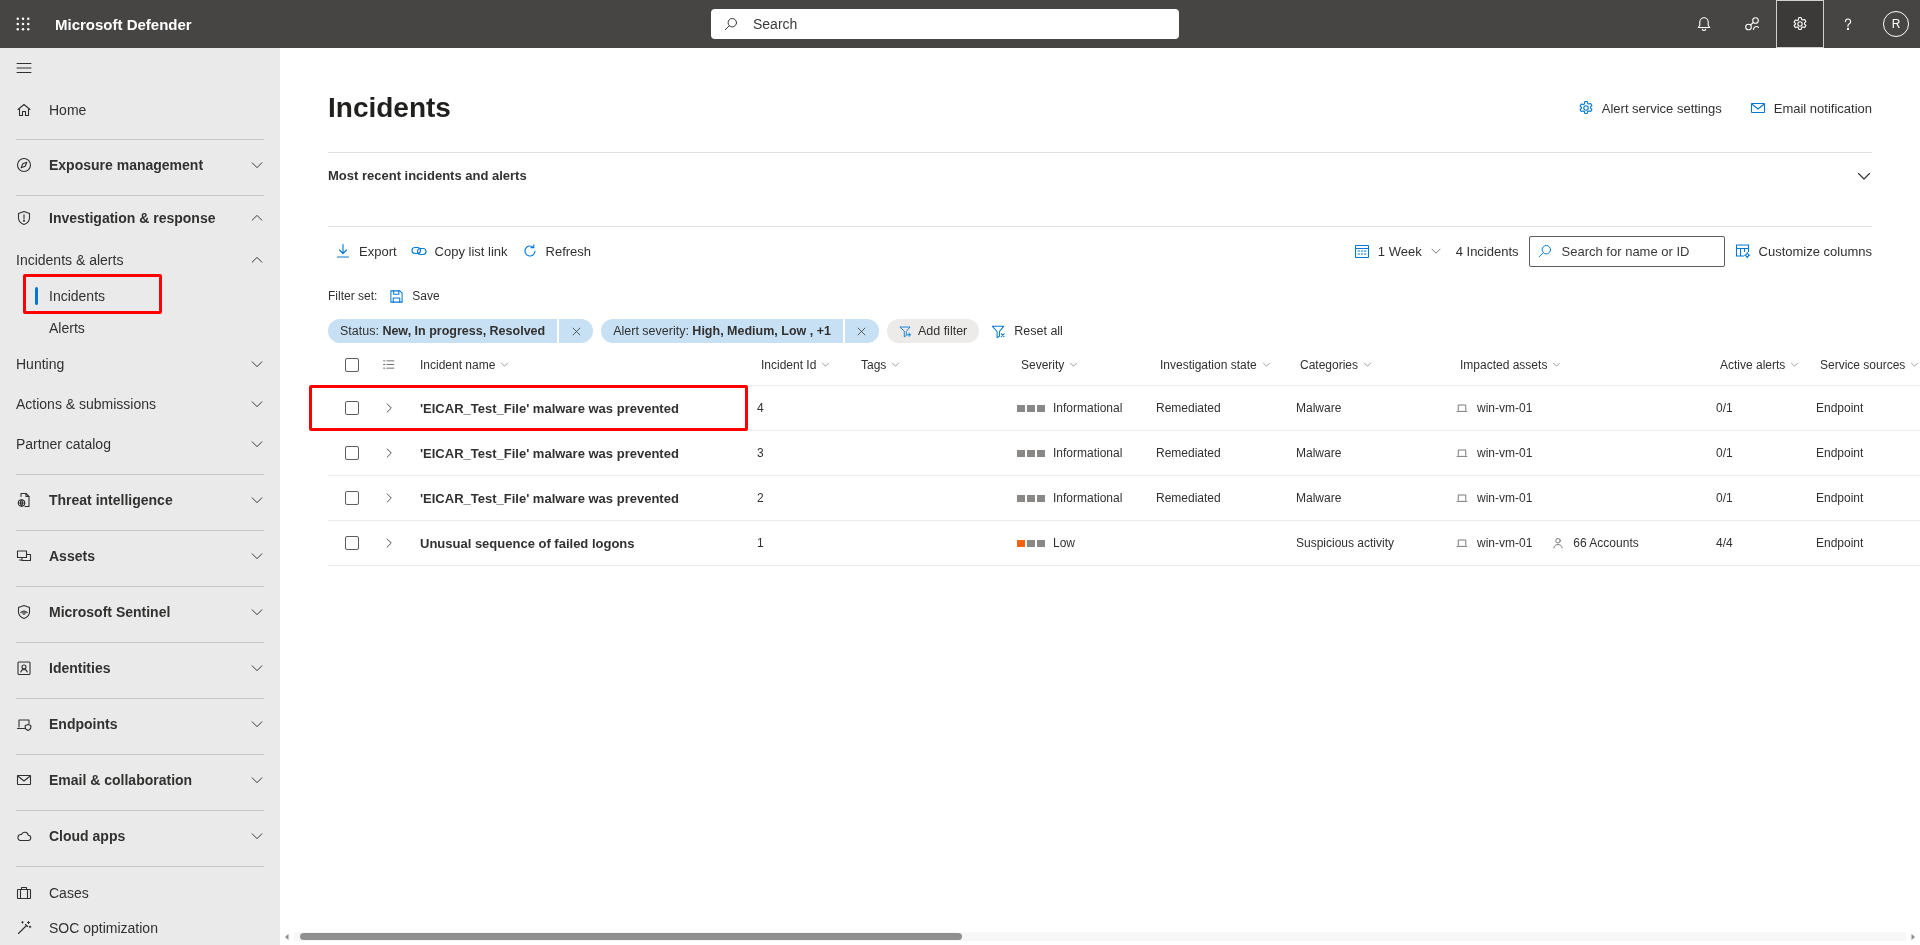  Describe the element at coordinates (287, 936) in the screenshot. I see `scroll-left-icon` at that location.